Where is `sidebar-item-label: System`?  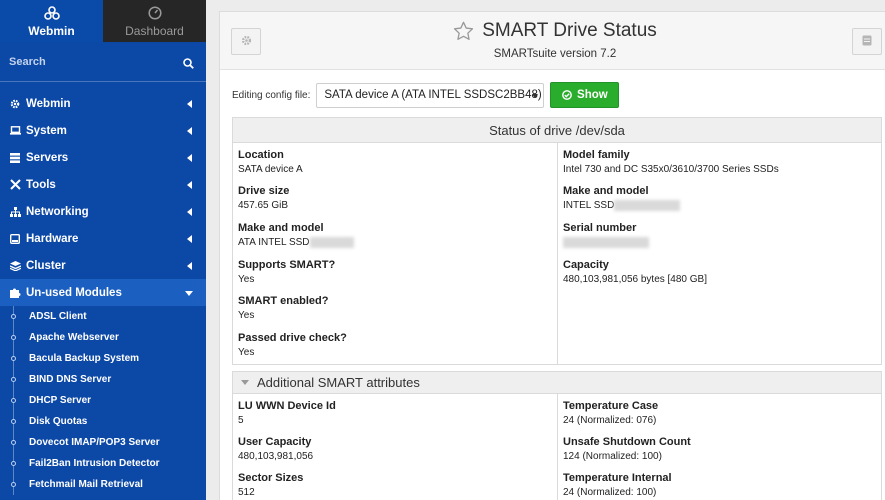
sidebar-item-label: System is located at coordinates (46, 130).